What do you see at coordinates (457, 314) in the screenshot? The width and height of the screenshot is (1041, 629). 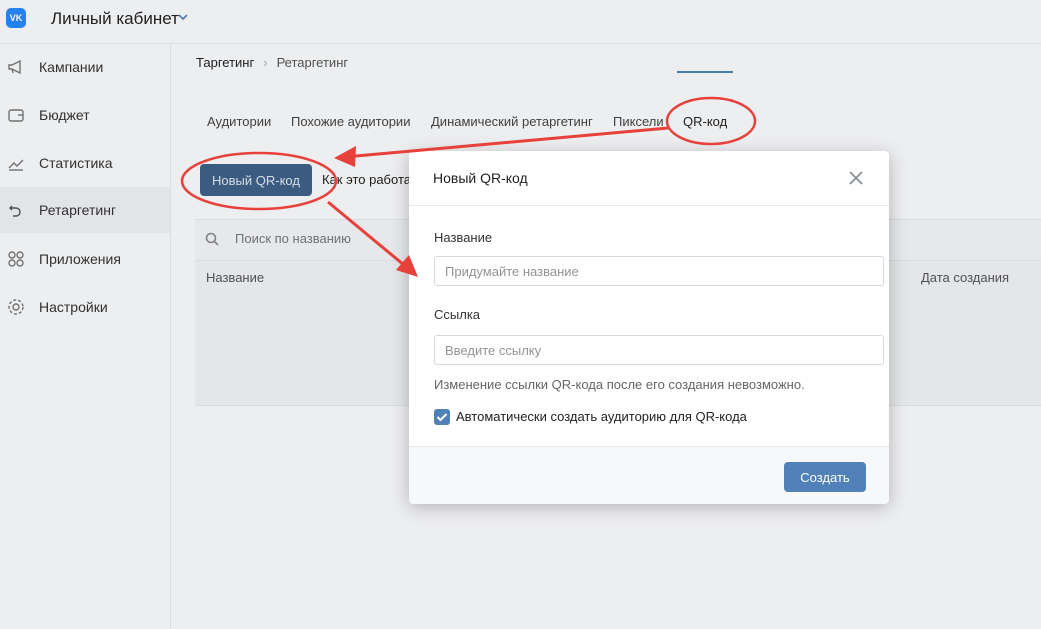 I see `link-label: Ссылка` at bounding box center [457, 314].